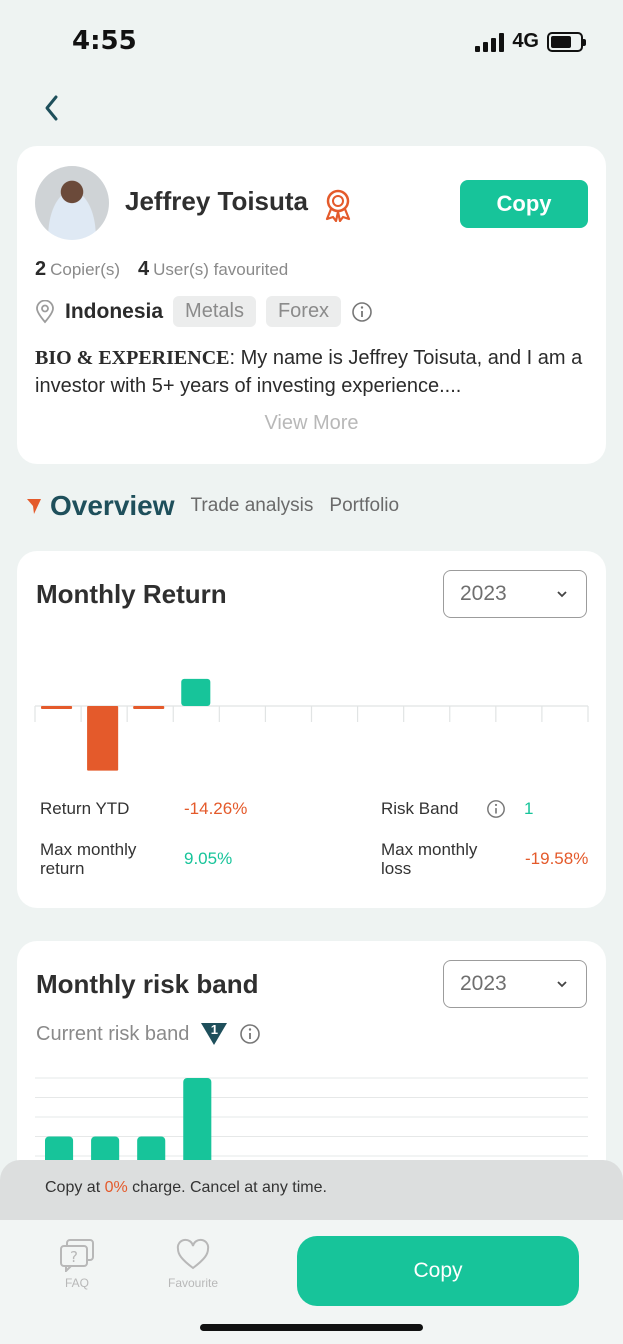  Describe the element at coordinates (78, 269) in the screenshot. I see `copiers-stat: 2 Copier(s)` at that location.